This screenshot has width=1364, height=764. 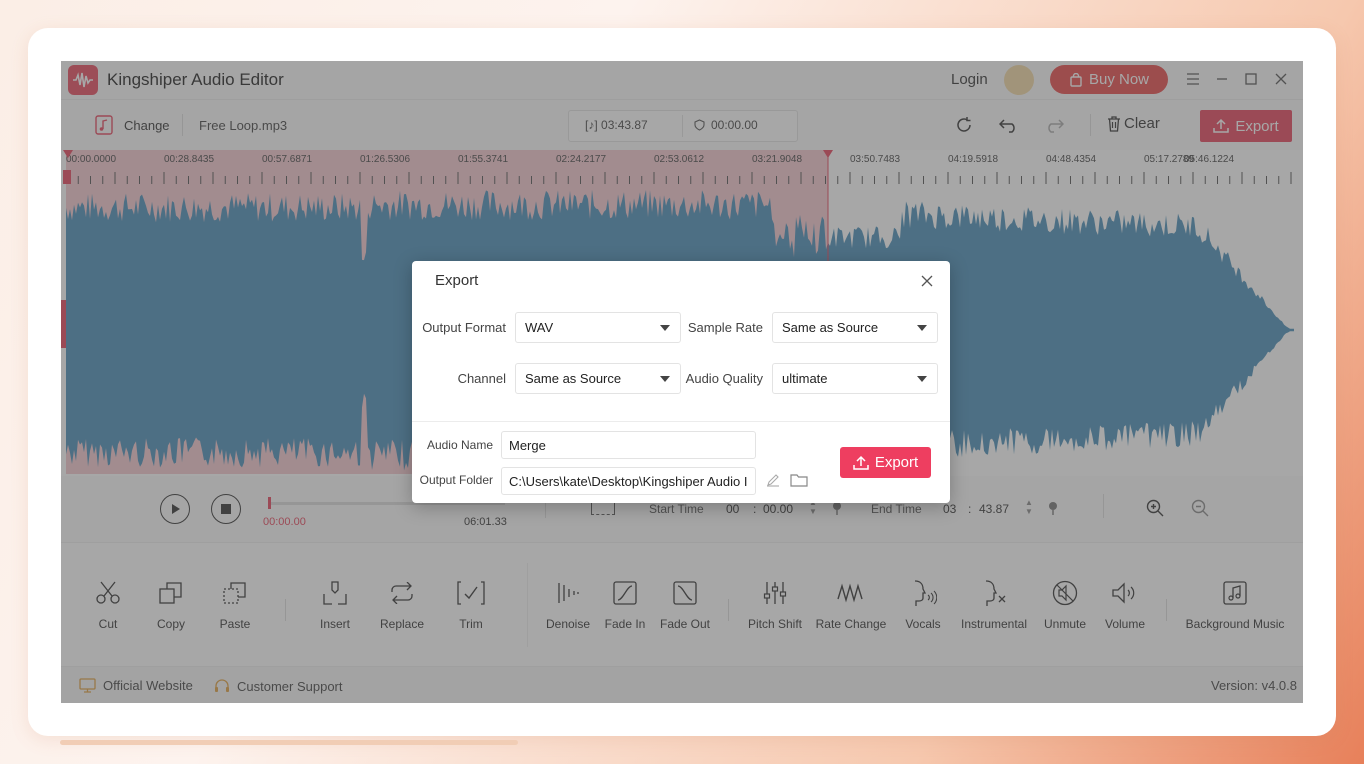 I want to click on audio-name-value: Merge, so click(x=527, y=445).